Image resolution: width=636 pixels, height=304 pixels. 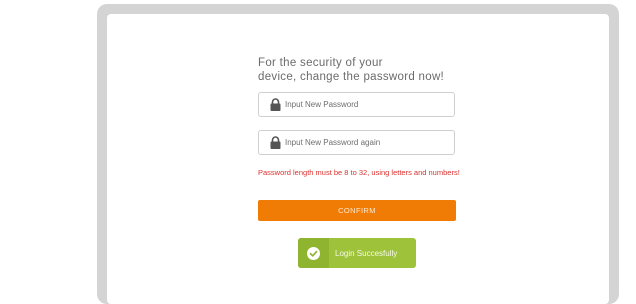 I want to click on new-password-input, so click(x=365, y=104).